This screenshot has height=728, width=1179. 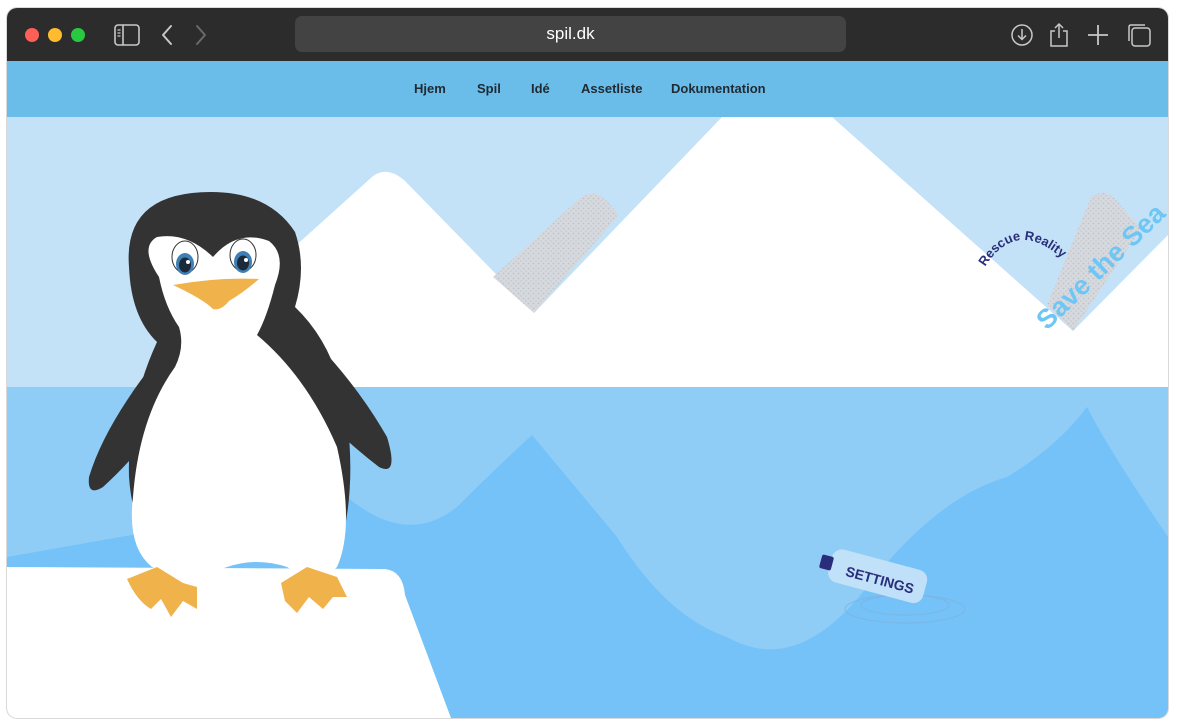 What do you see at coordinates (127, 35) in the screenshot?
I see `sidebar-icon` at bounding box center [127, 35].